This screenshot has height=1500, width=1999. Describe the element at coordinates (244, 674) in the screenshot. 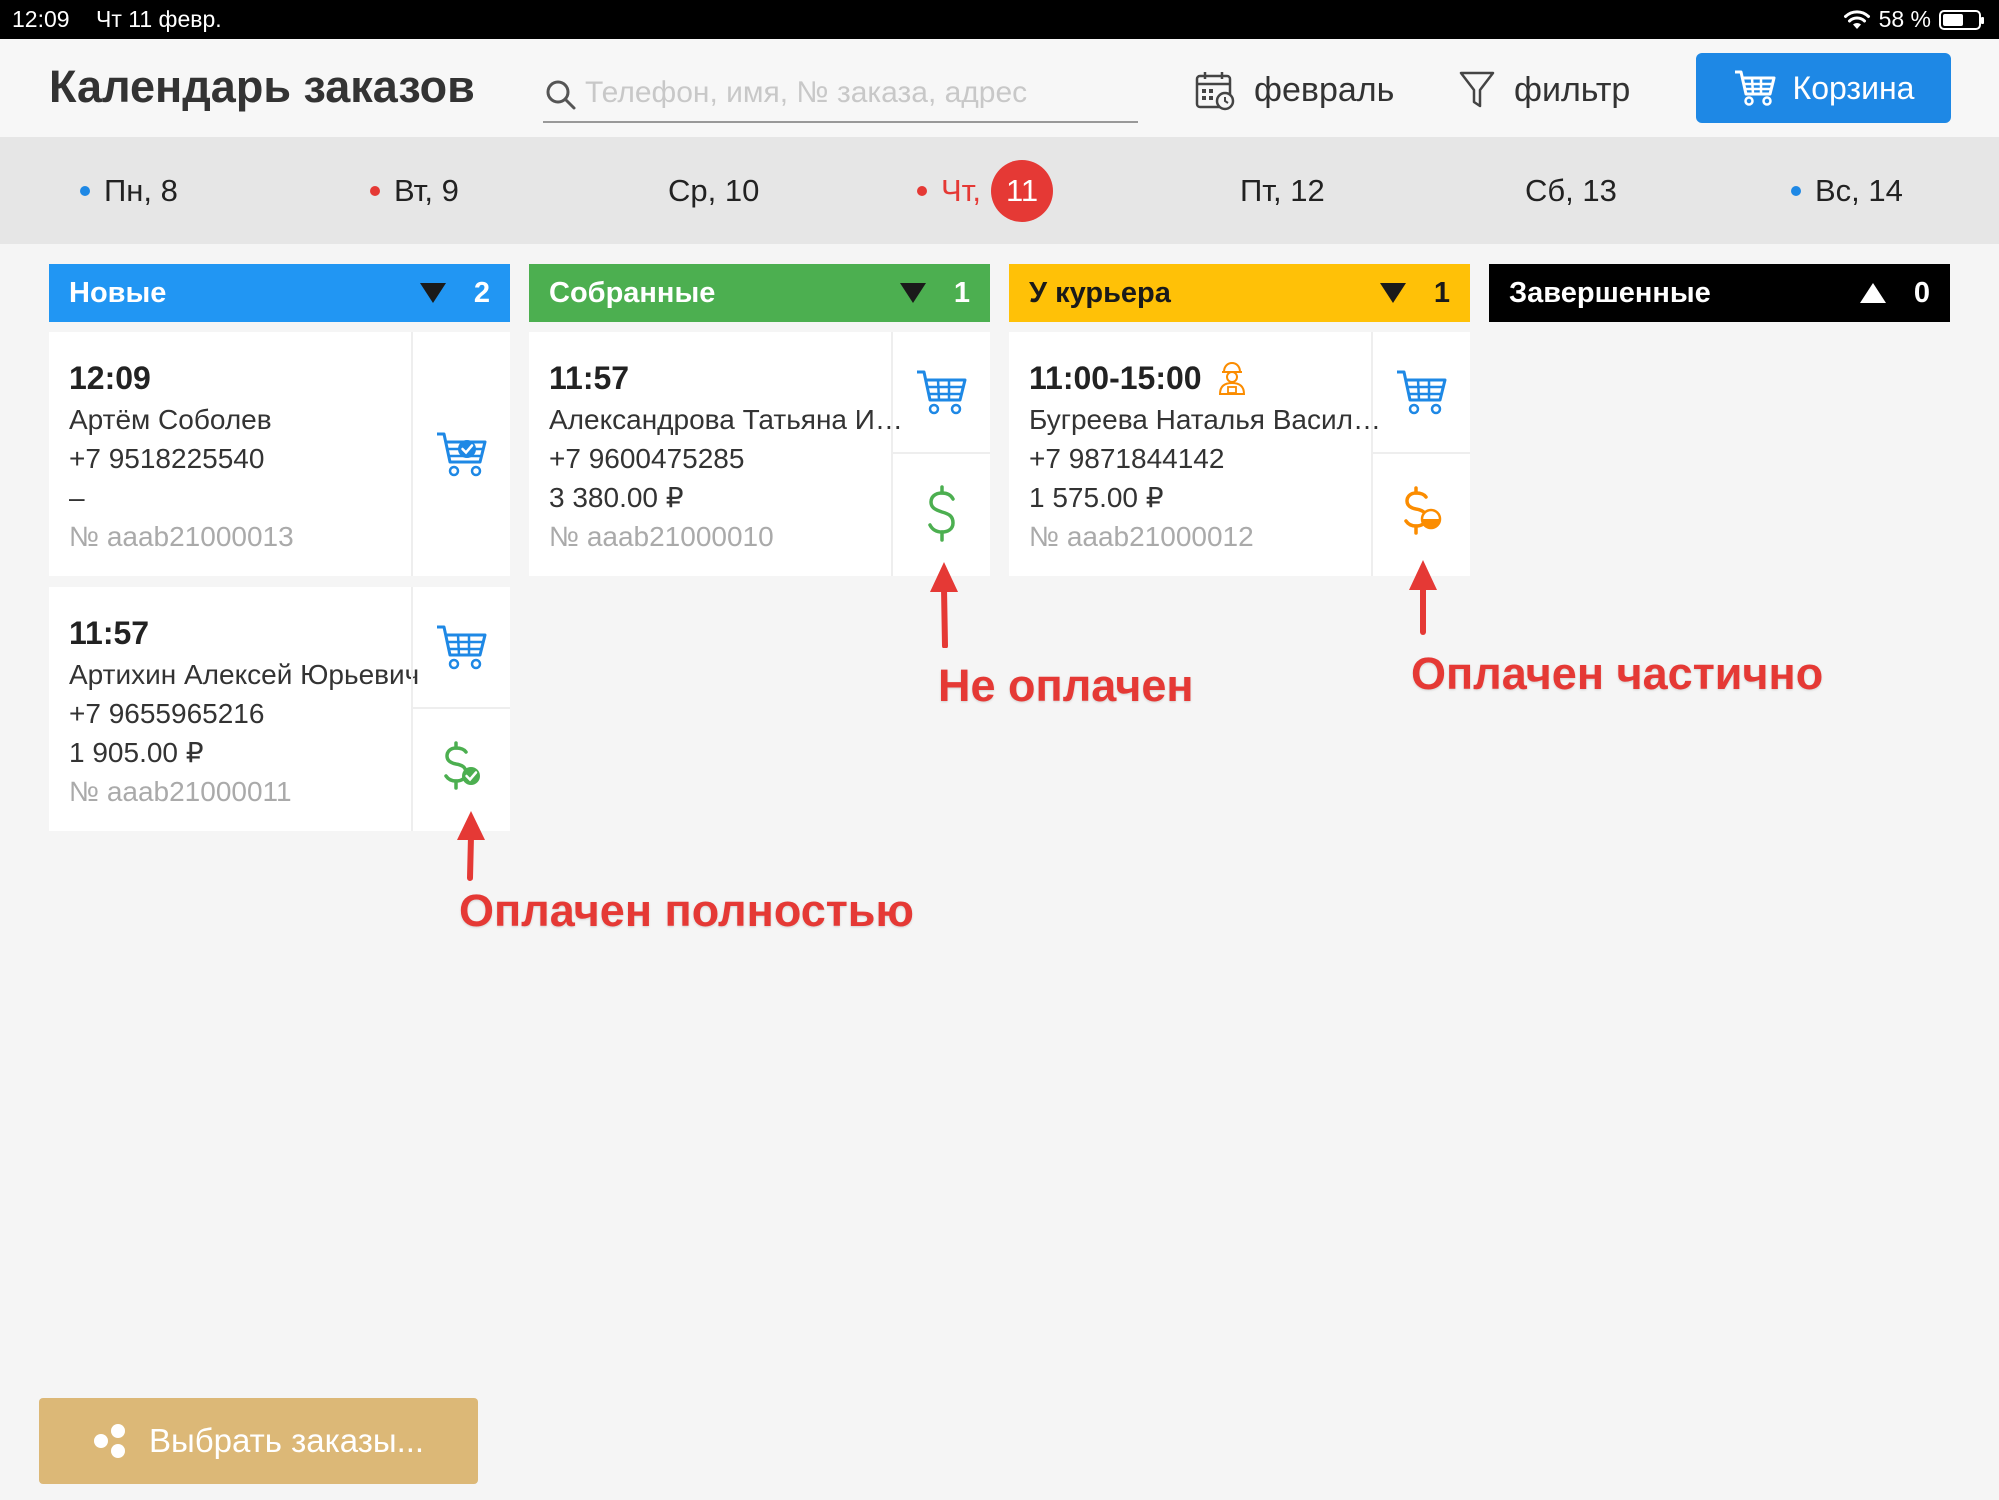

I see `order-customer: Артихин Алексей Юрьевич` at that location.